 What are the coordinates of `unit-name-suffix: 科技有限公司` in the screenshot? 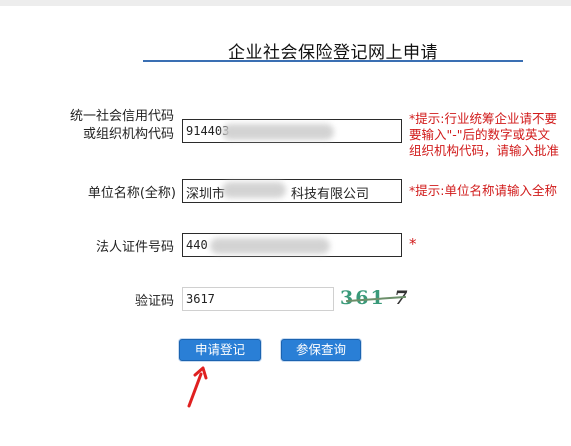 It's located at (330, 194).